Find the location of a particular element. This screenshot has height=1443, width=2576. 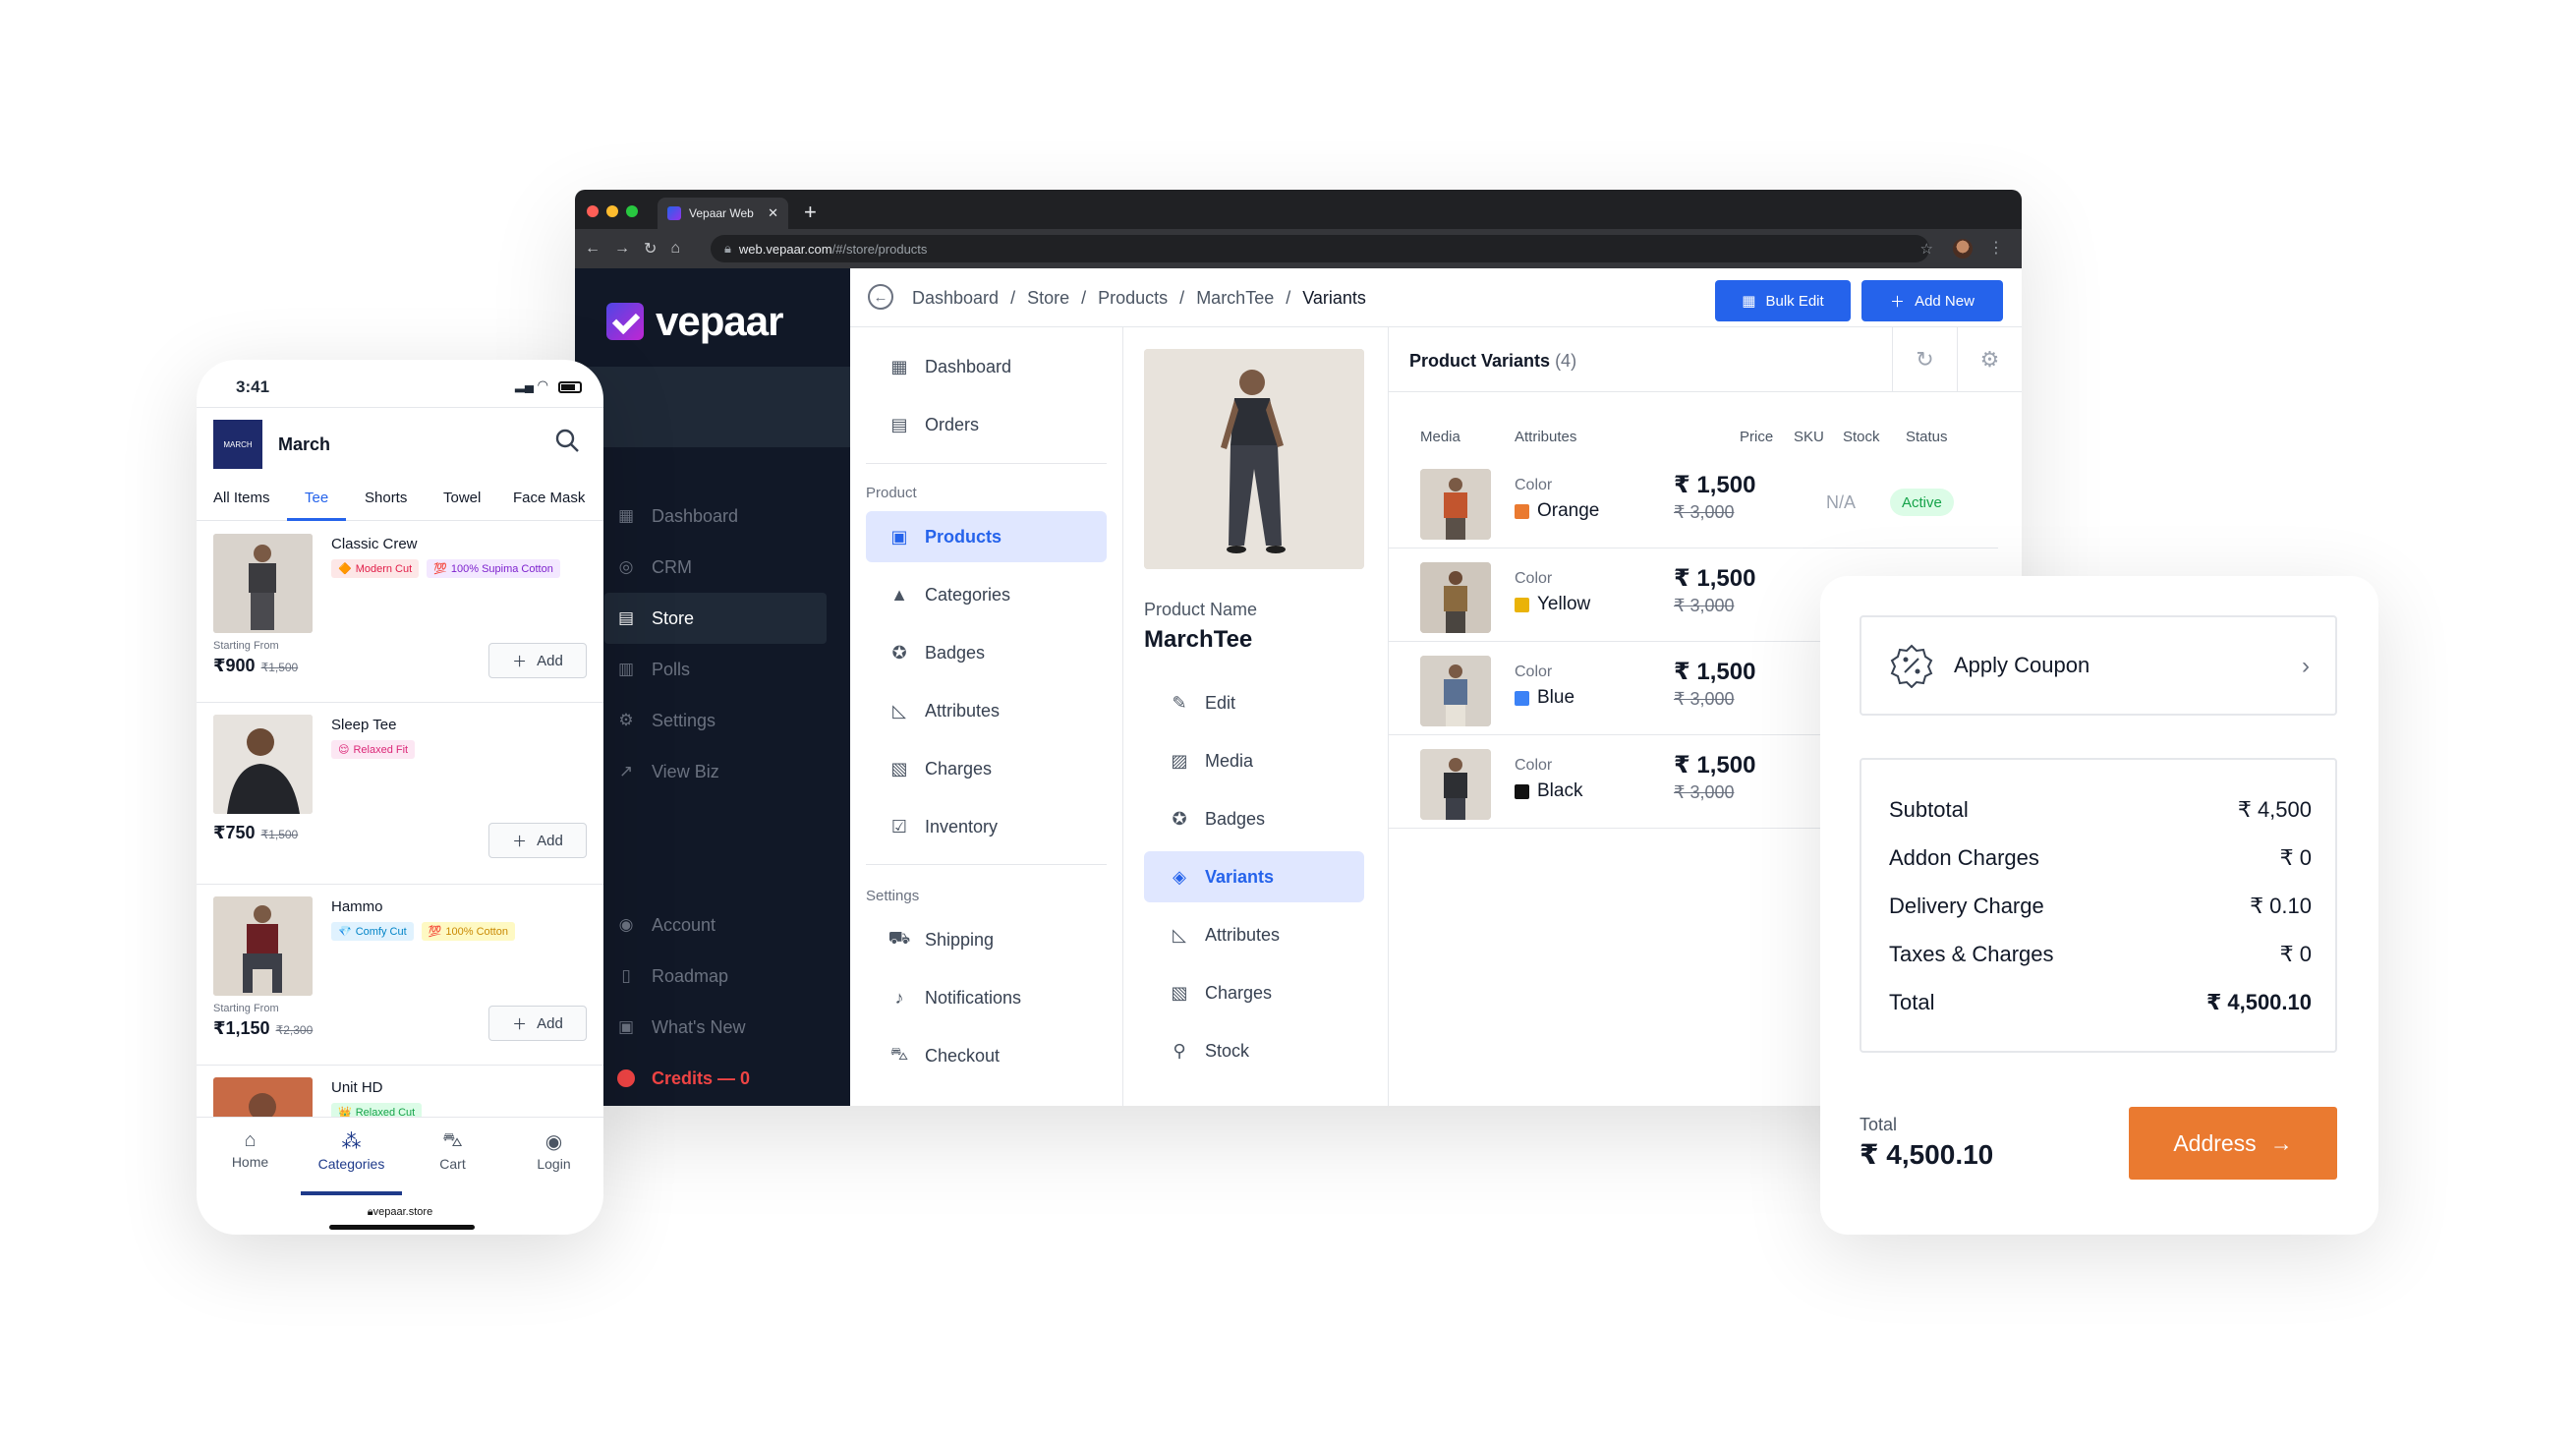

nav-home: ⌂ Home is located at coordinates (250, 1149).